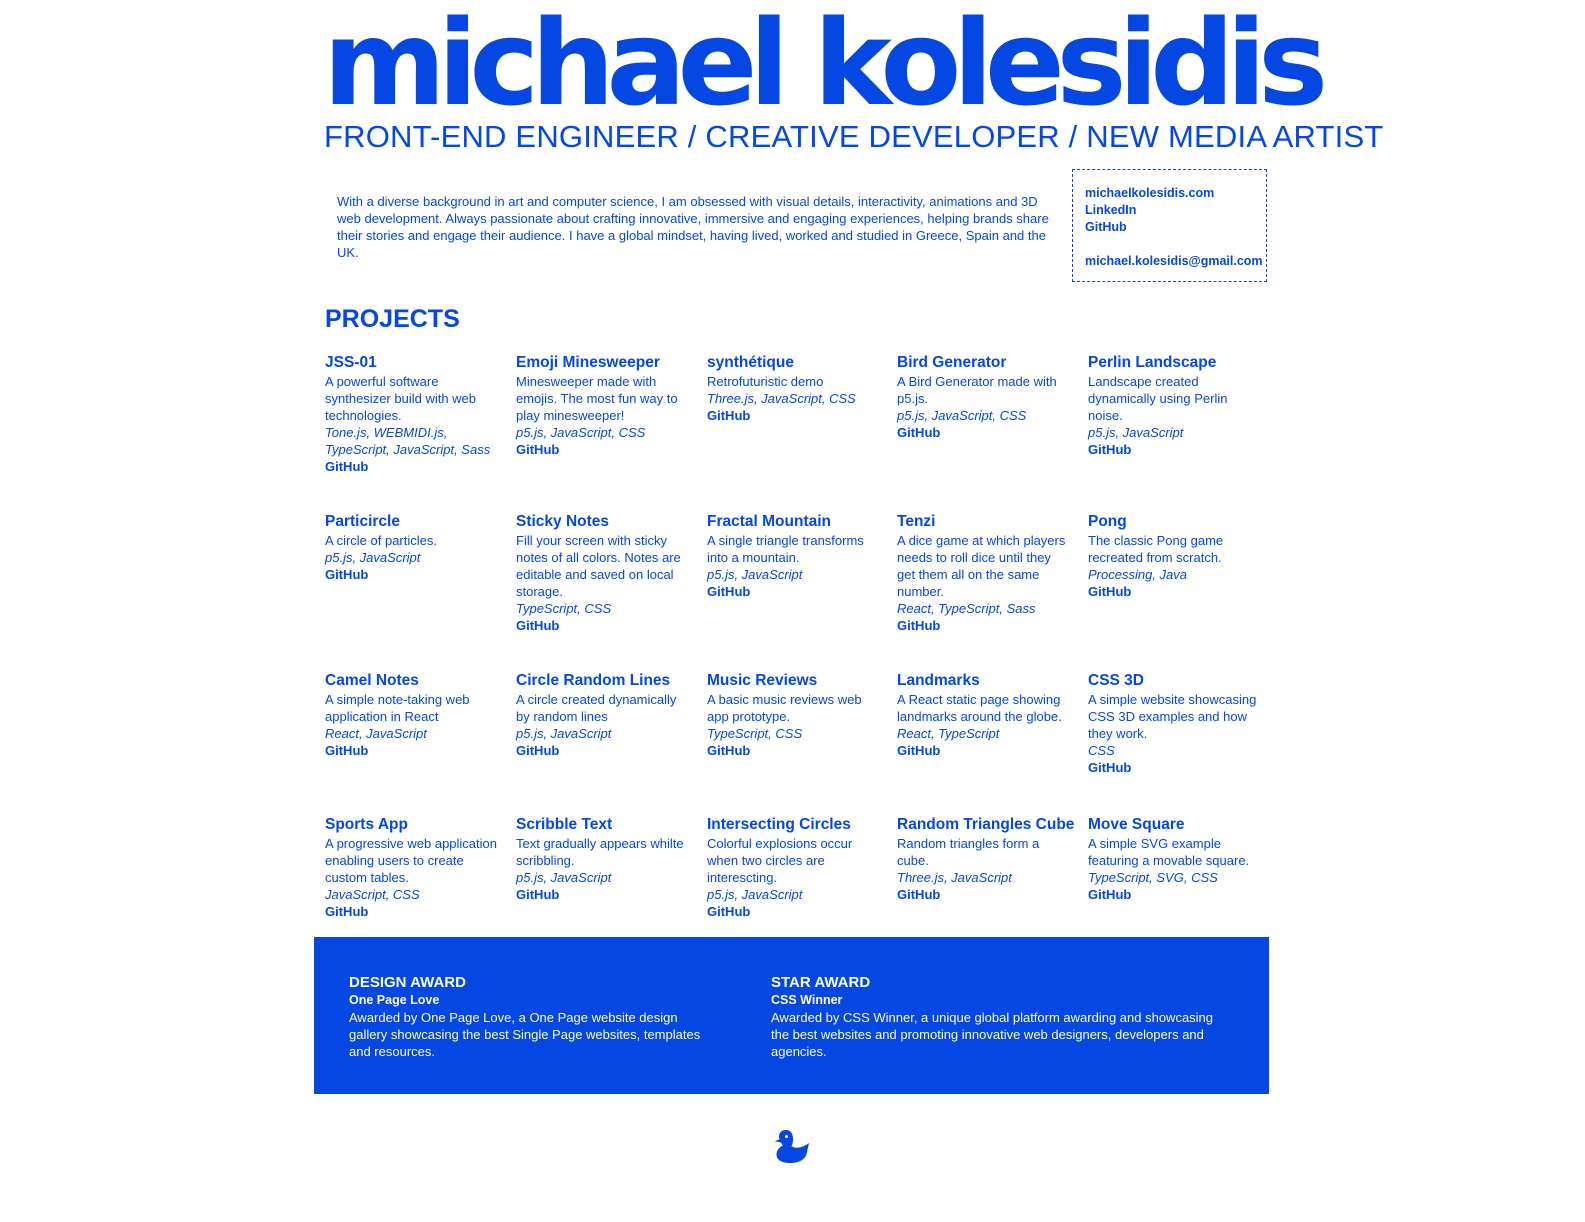 This screenshot has height=1222, width=1585. I want to click on project-tech-stack: React, TypeScript, Sass, so click(966, 608).